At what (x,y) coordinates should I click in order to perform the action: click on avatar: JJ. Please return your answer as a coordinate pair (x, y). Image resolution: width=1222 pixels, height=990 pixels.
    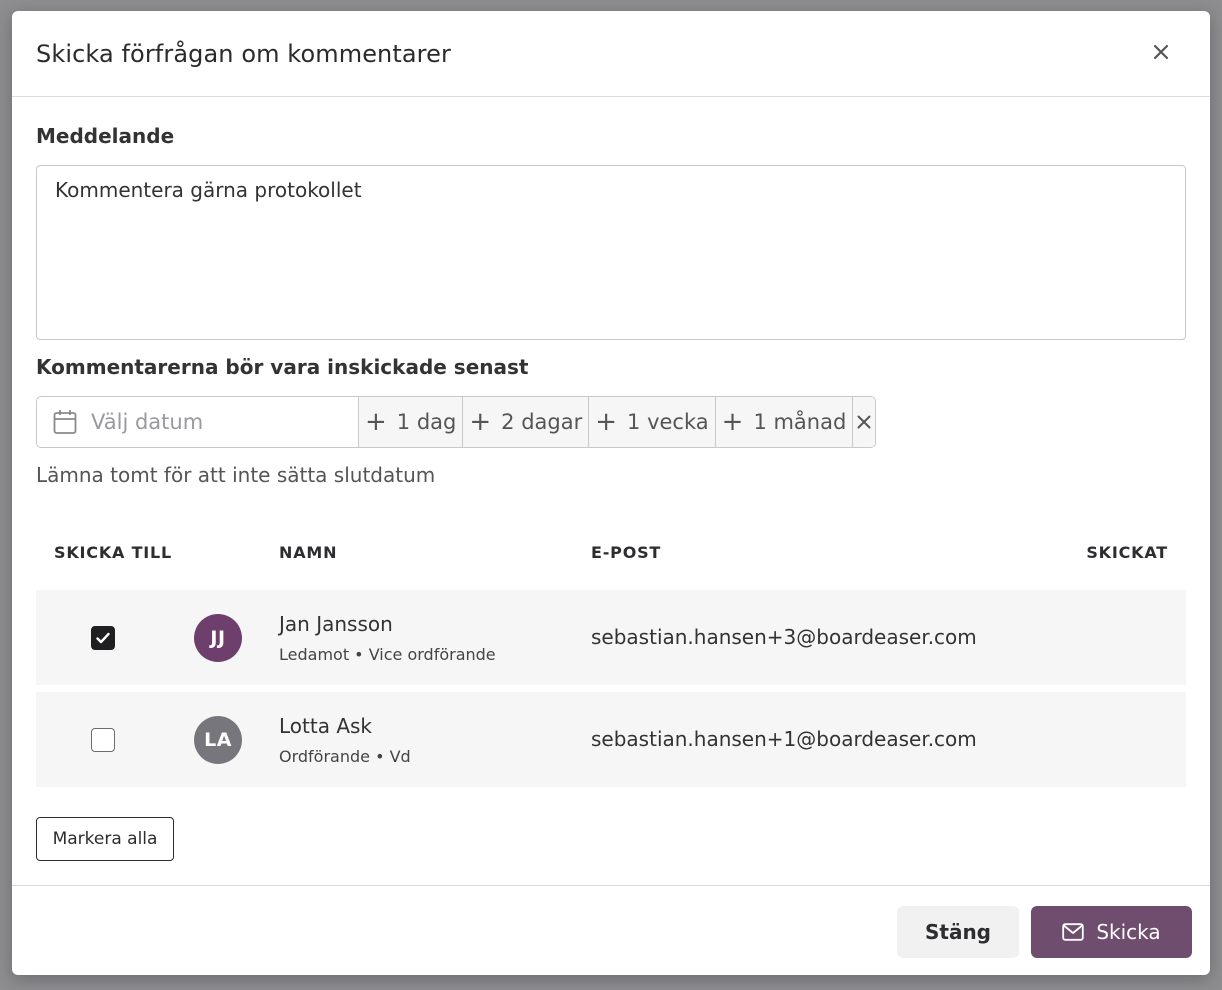
    Looking at the image, I should click on (218, 638).